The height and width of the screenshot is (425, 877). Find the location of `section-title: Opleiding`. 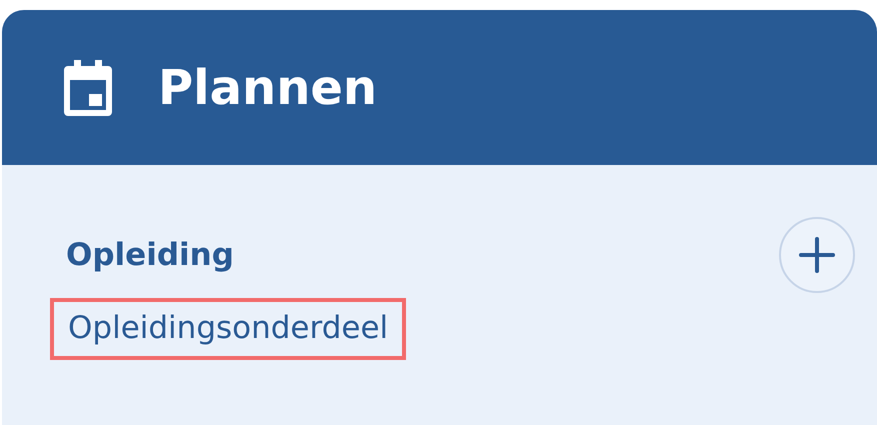

section-title: Opleiding is located at coordinates (149, 255).